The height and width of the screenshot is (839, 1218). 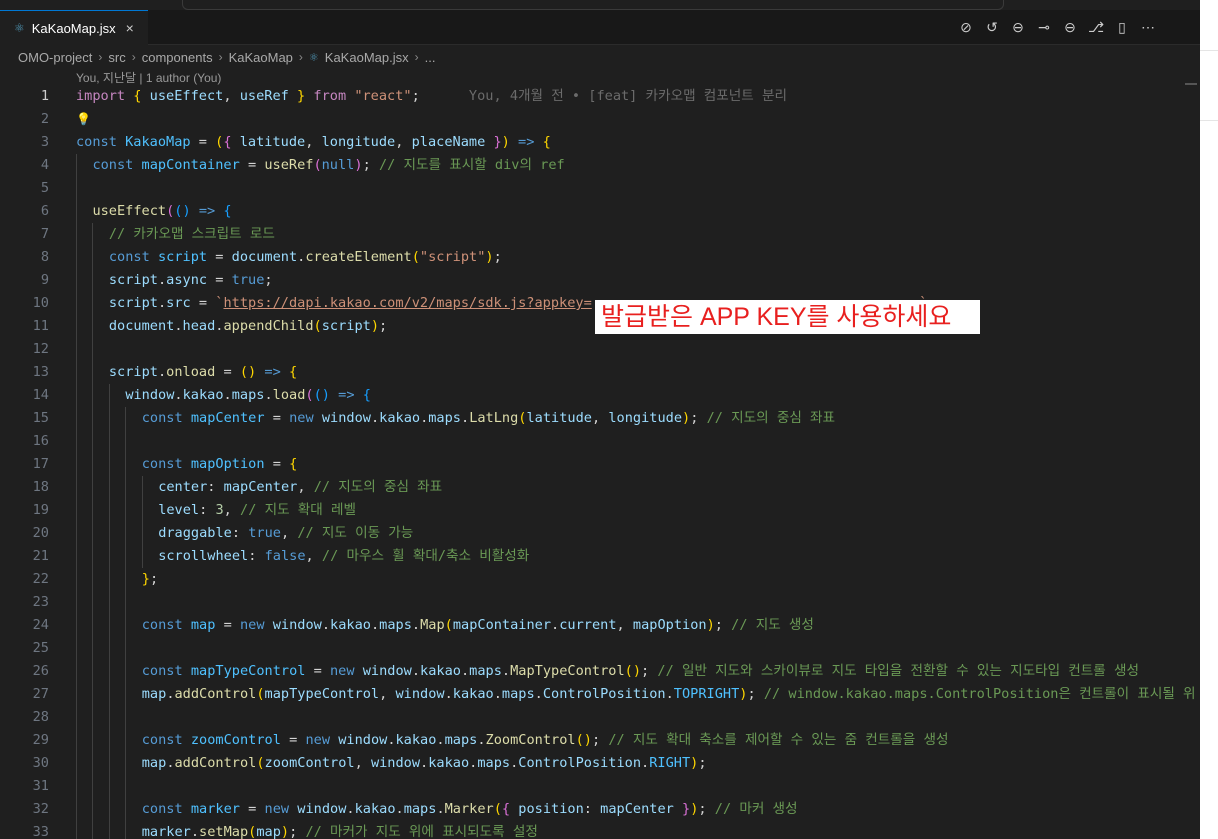 I want to click on code-token: window, so click(x=150, y=395).